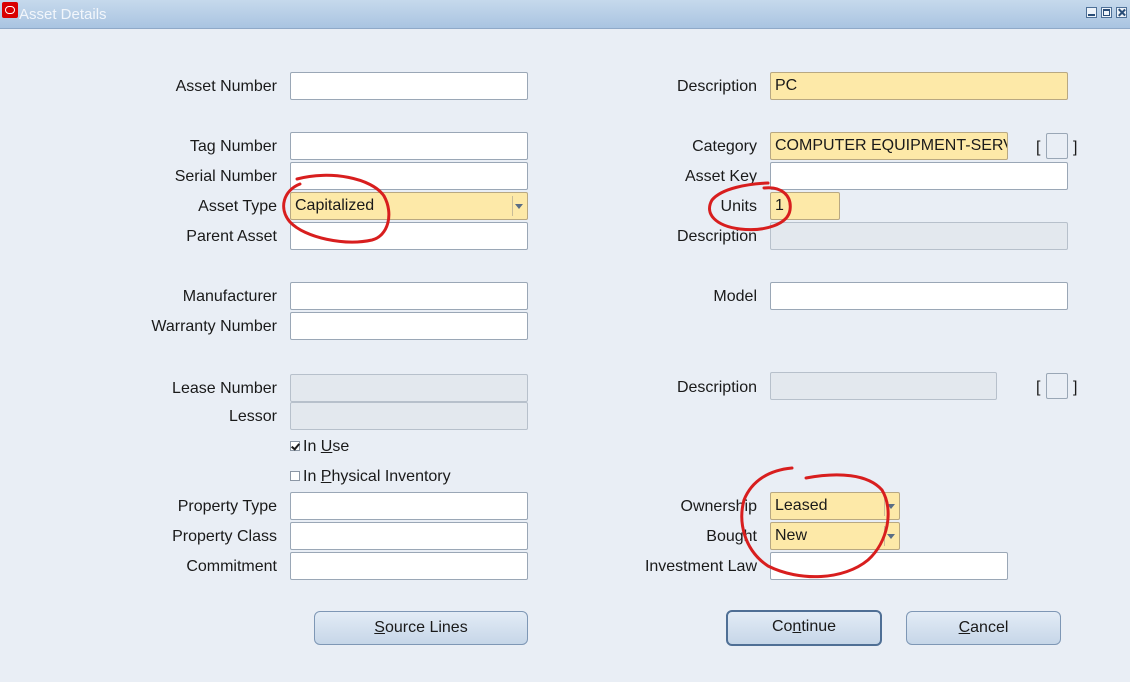  I want to click on units-field: 1, so click(805, 206).